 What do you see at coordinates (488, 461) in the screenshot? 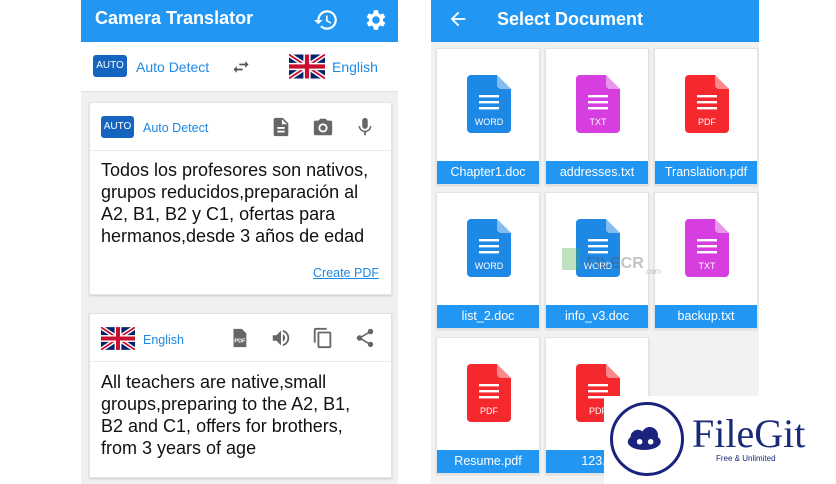
I see `file-name: Resume.pdf` at bounding box center [488, 461].